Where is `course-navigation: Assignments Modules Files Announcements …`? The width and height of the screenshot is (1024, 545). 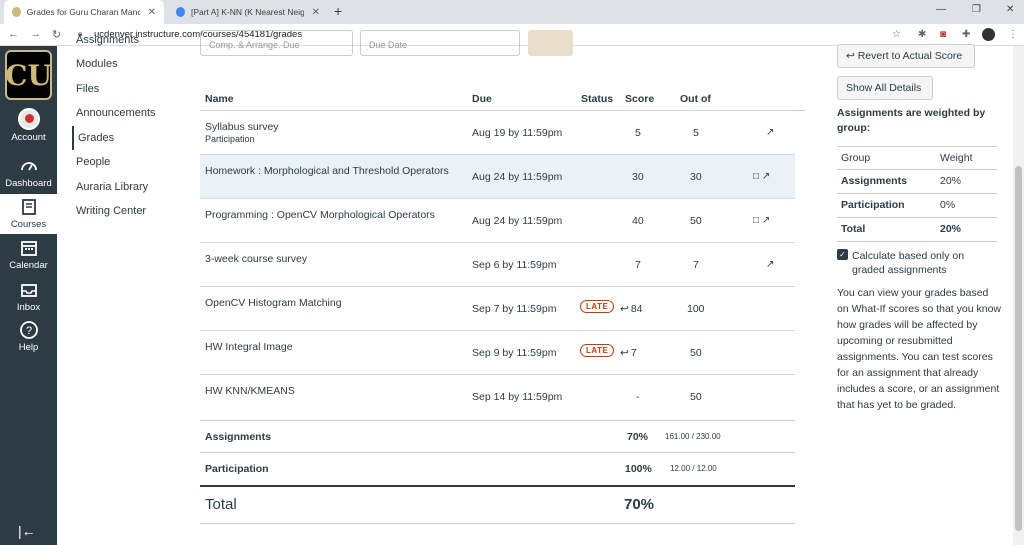 course-navigation: Assignments Modules Files Announcements … is located at coordinates (127, 129).